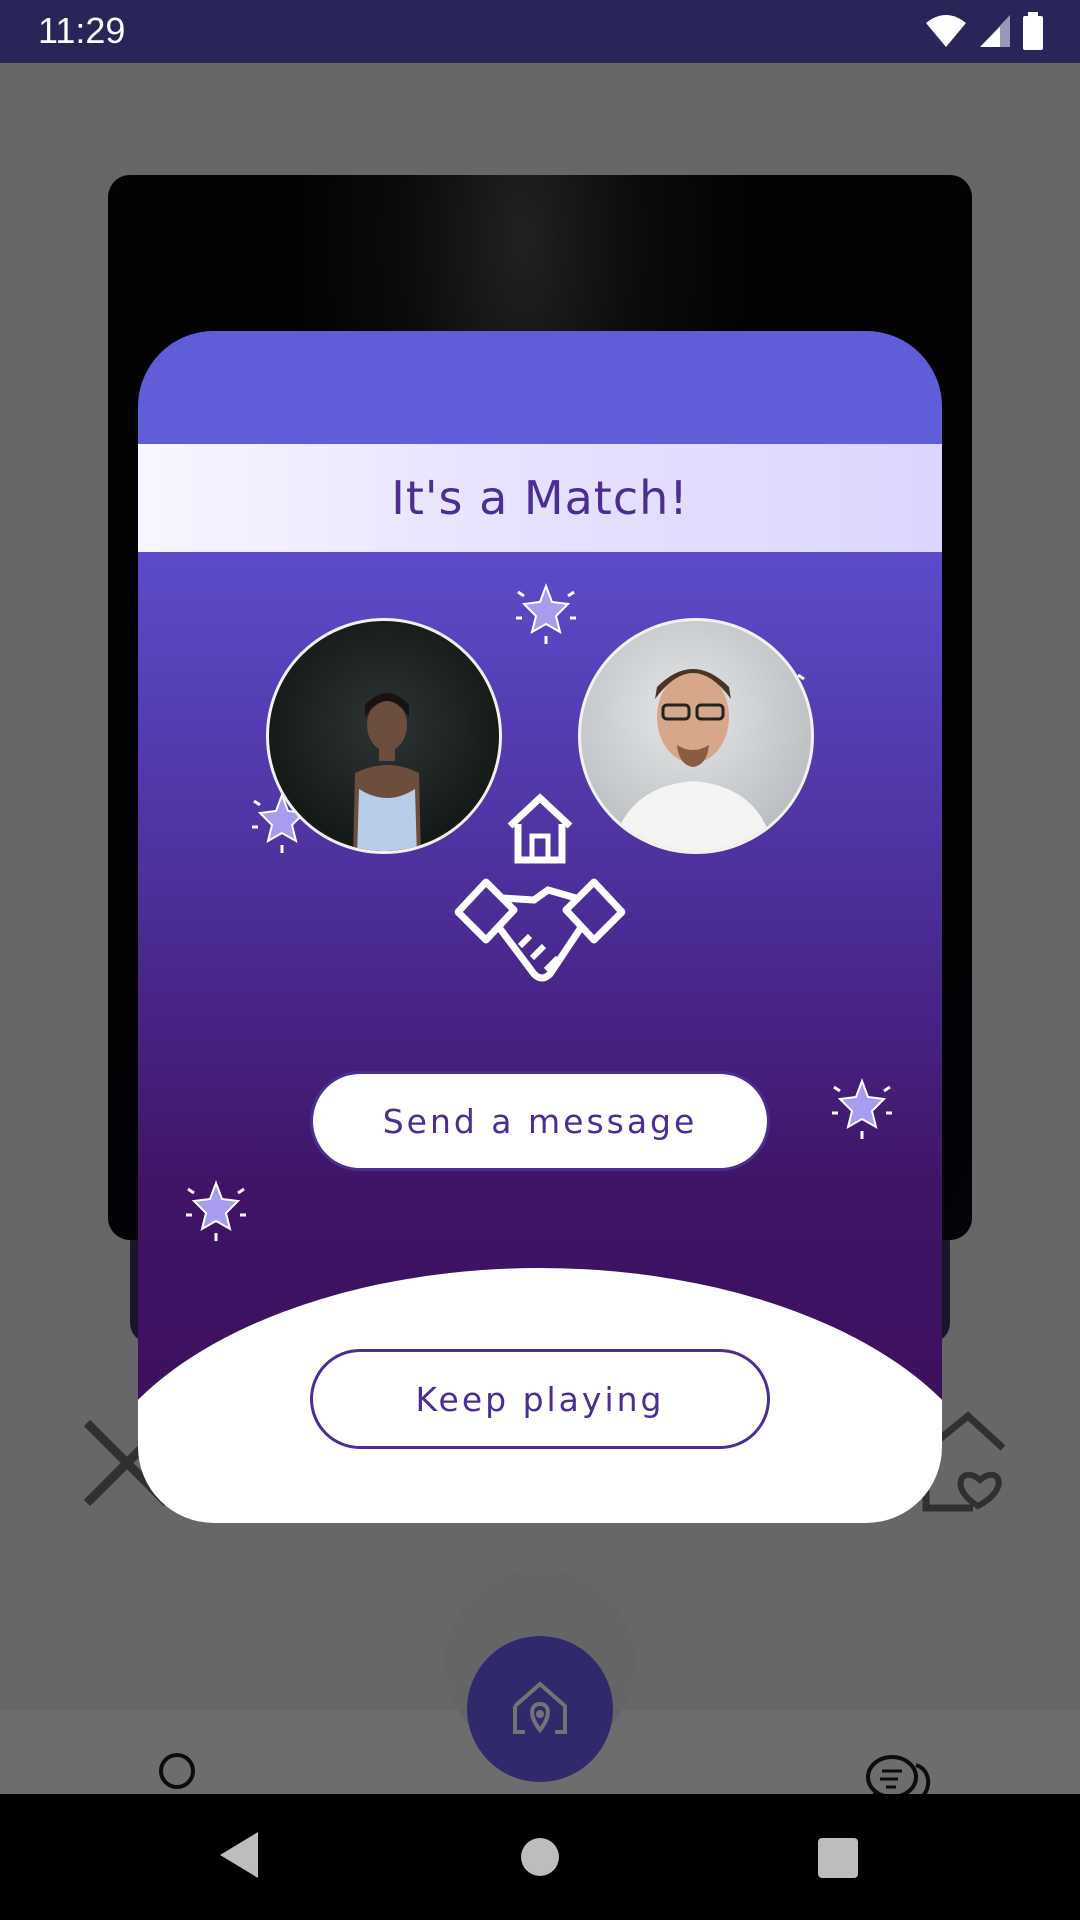 The height and width of the screenshot is (1920, 1080). Describe the element at coordinates (1033, 31) in the screenshot. I see `battery-icon` at that location.